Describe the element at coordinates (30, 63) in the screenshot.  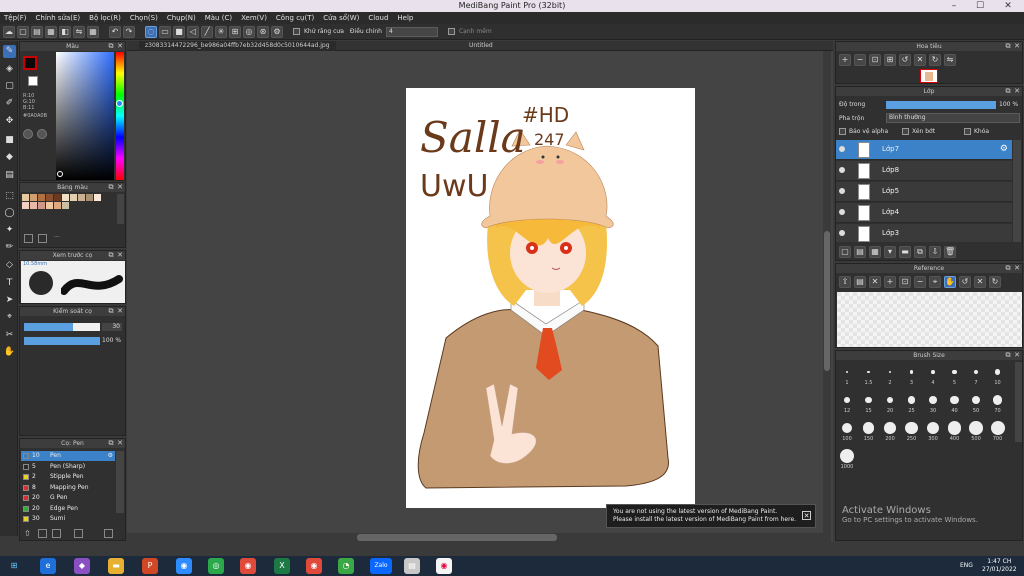
I see `main-color-swatch` at that location.